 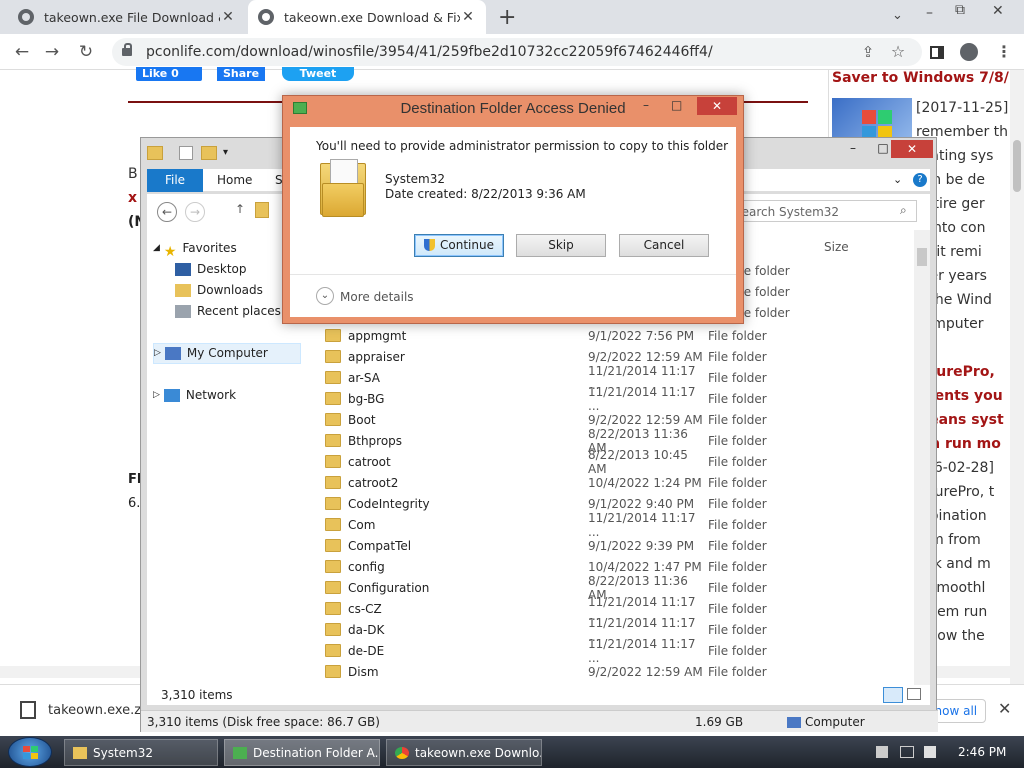 I want to click on restore-icon: ⧉, so click(x=960, y=10).